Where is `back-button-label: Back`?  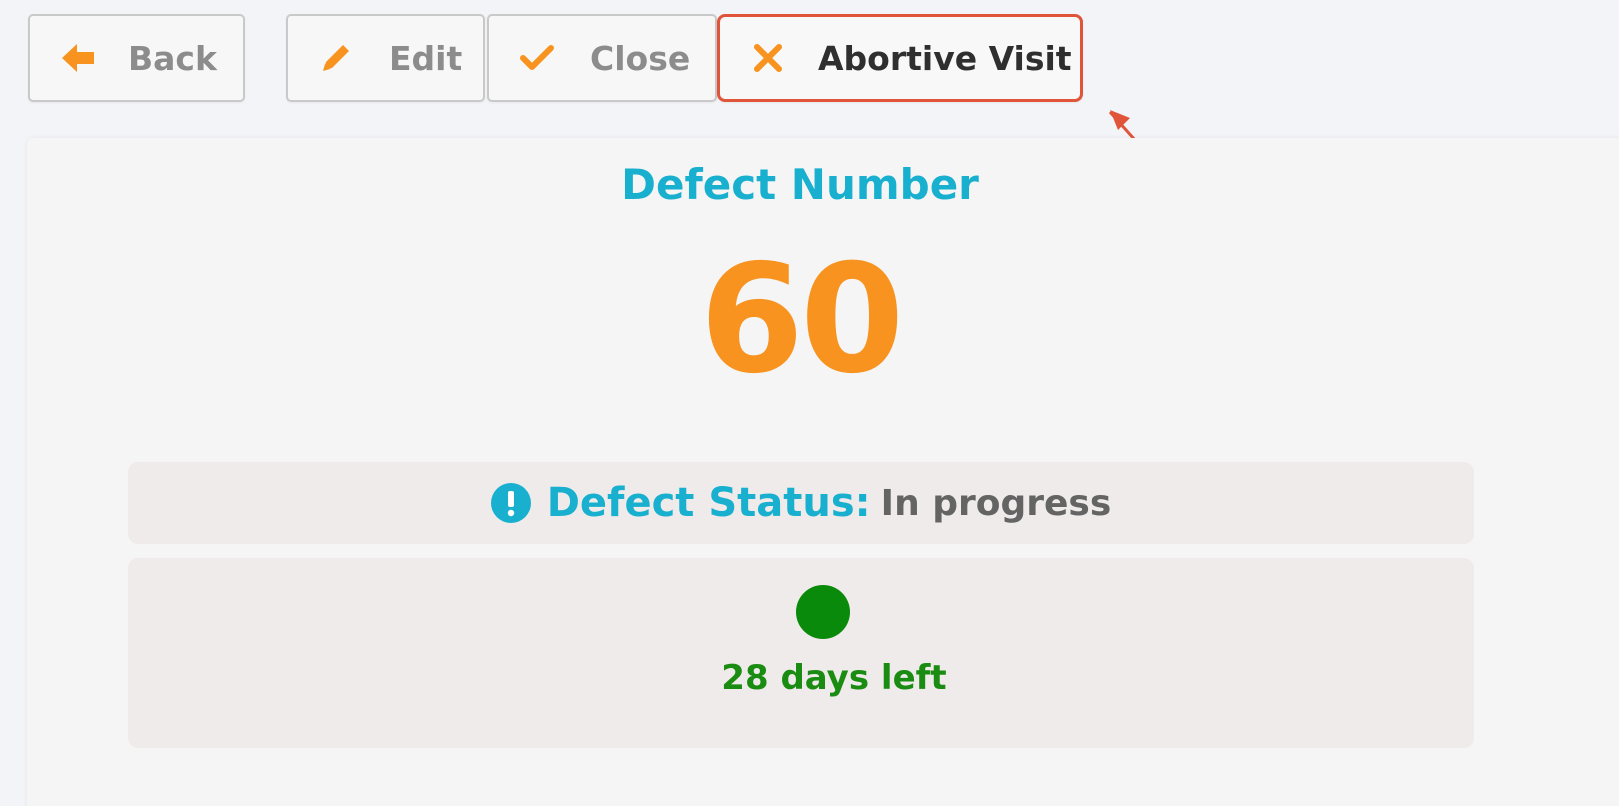
back-button-label: Back is located at coordinates (172, 58).